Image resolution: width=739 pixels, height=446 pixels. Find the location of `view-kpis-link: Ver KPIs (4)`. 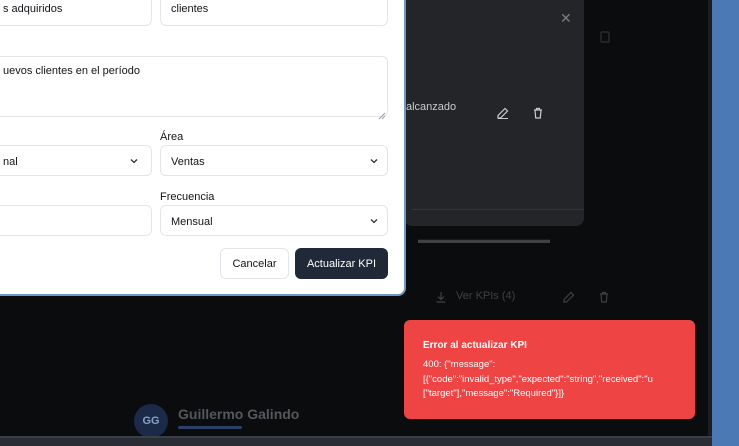

view-kpis-link: Ver KPIs (4) is located at coordinates (485, 296).